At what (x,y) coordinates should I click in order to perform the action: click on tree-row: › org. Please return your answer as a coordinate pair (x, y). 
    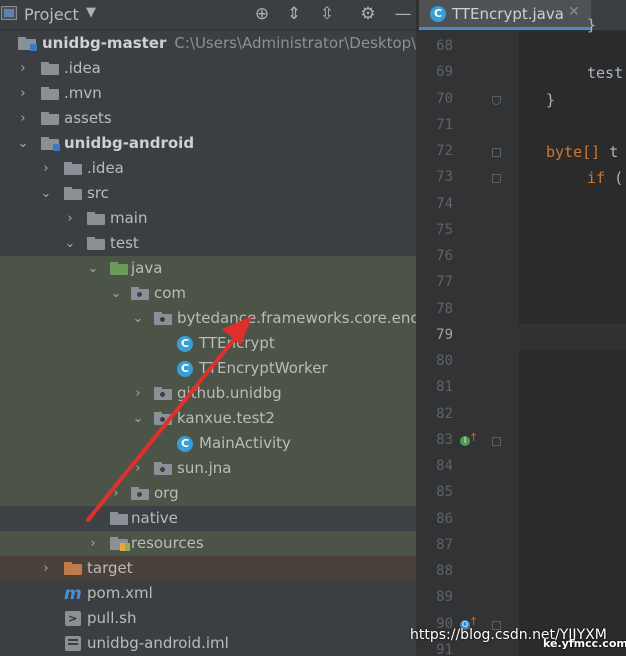
    Looking at the image, I should click on (208, 493).